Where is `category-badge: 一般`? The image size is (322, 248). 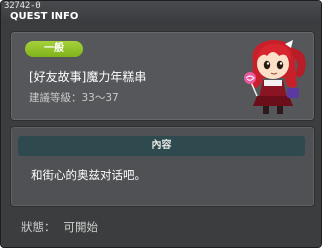
category-badge: 一般 is located at coordinates (54, 49).